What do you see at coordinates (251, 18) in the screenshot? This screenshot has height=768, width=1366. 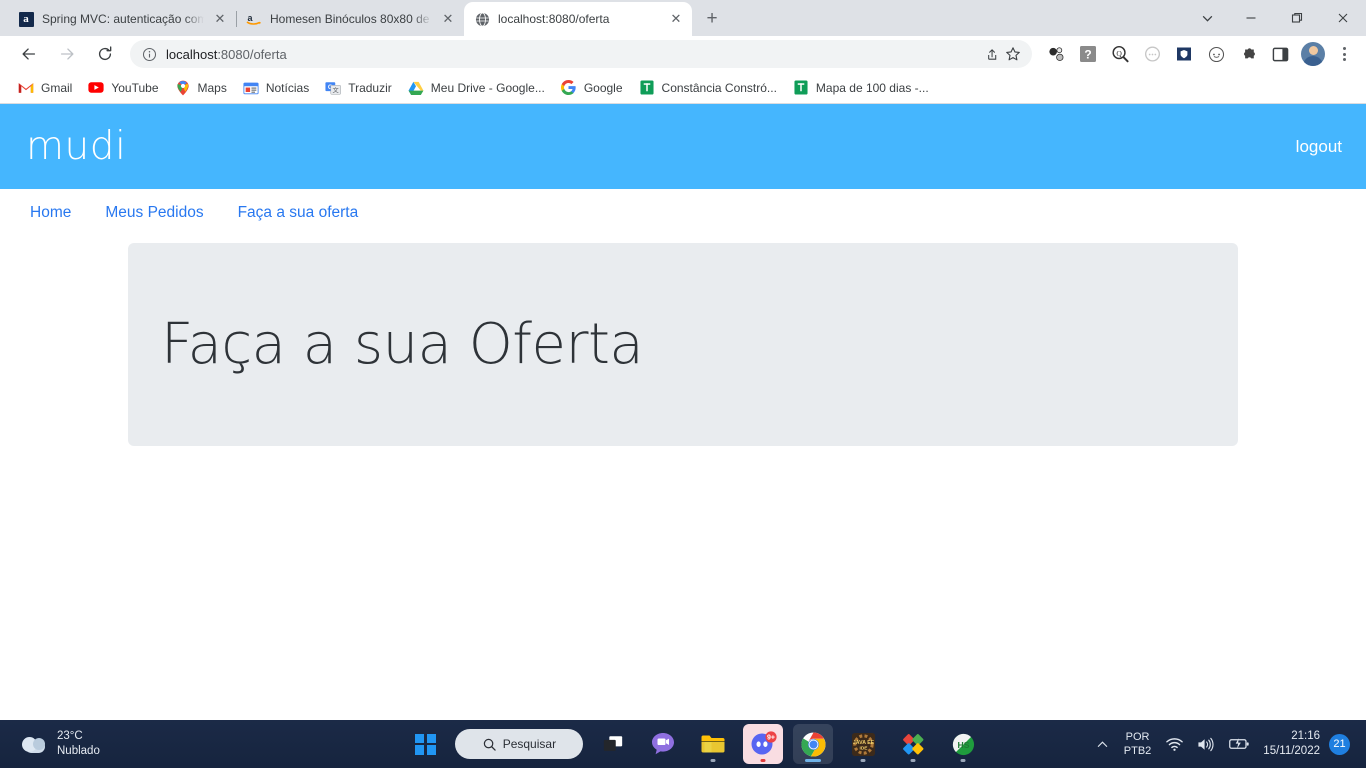 I see `svg-text: a` at bounding box center [251, 18].